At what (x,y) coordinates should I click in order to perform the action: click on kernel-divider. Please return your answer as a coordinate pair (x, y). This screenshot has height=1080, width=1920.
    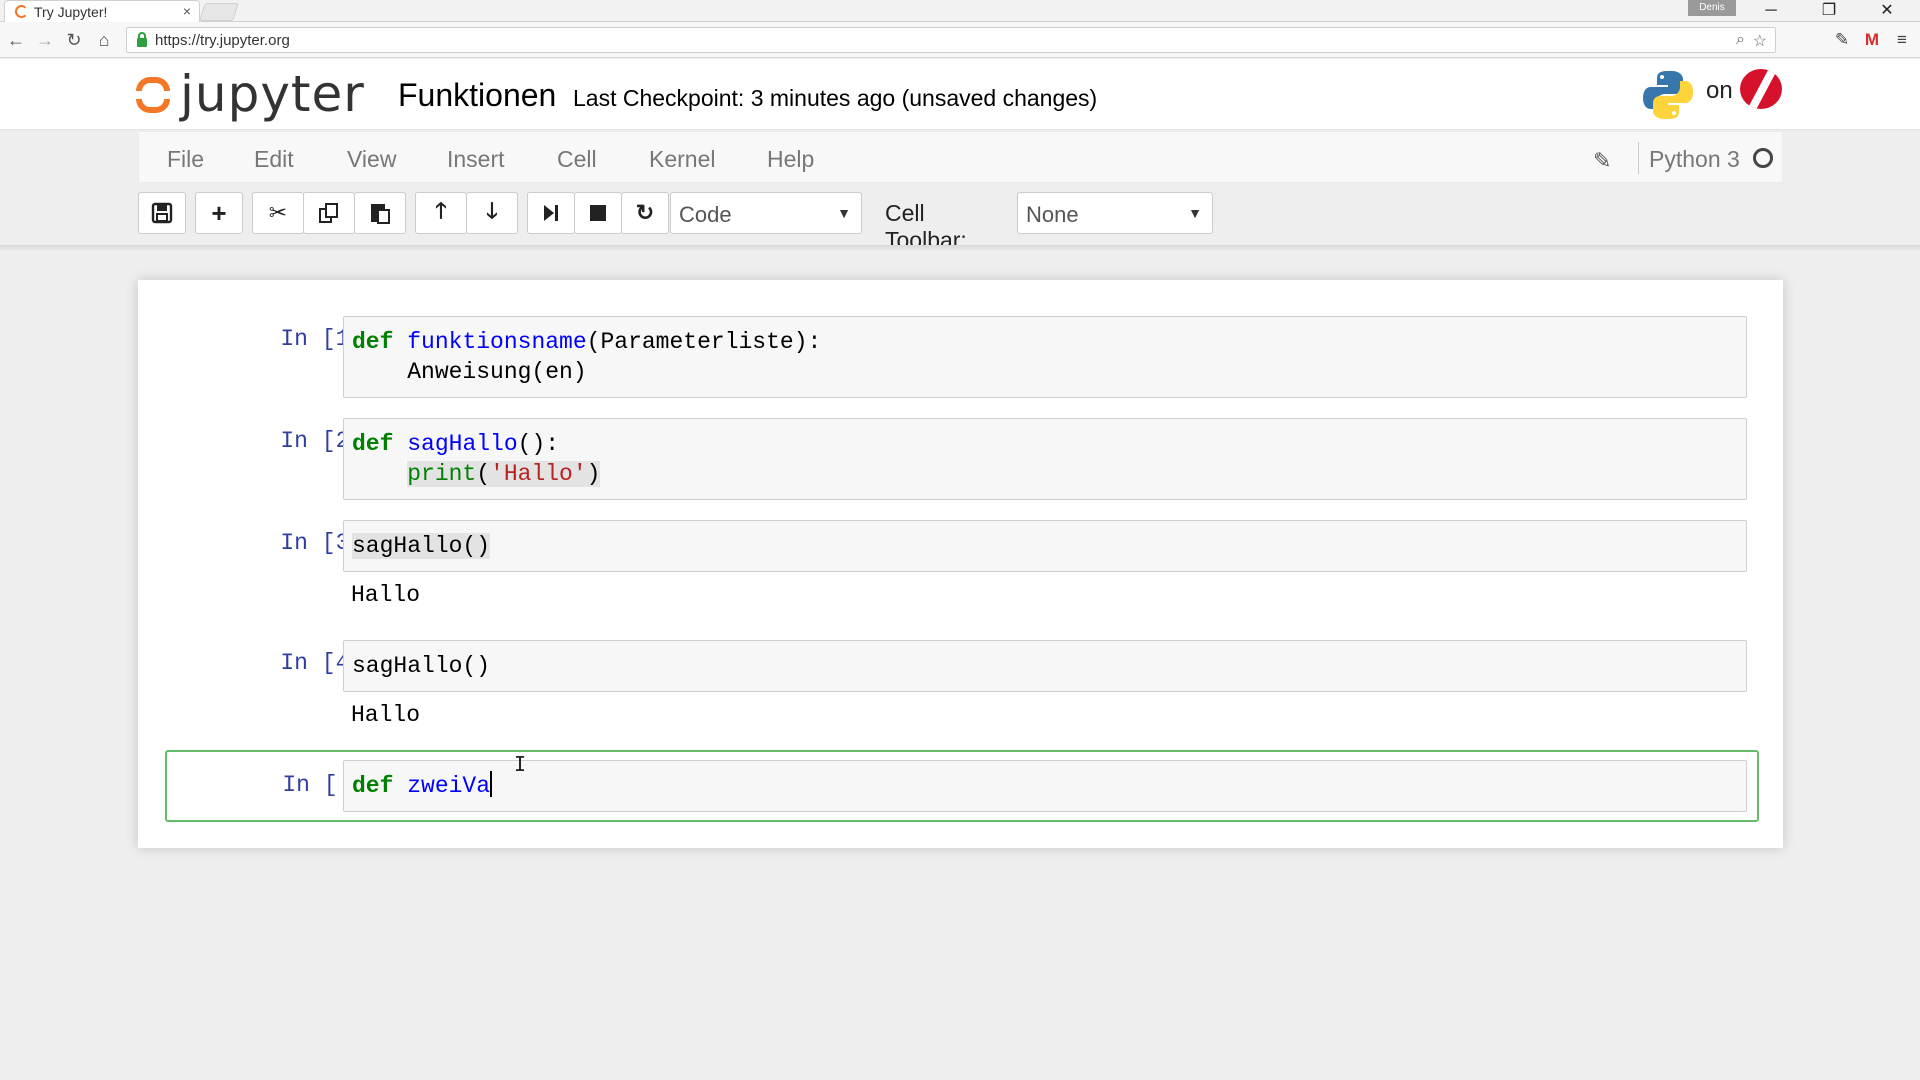
    Looking at the image, I should click on (1638, 158).